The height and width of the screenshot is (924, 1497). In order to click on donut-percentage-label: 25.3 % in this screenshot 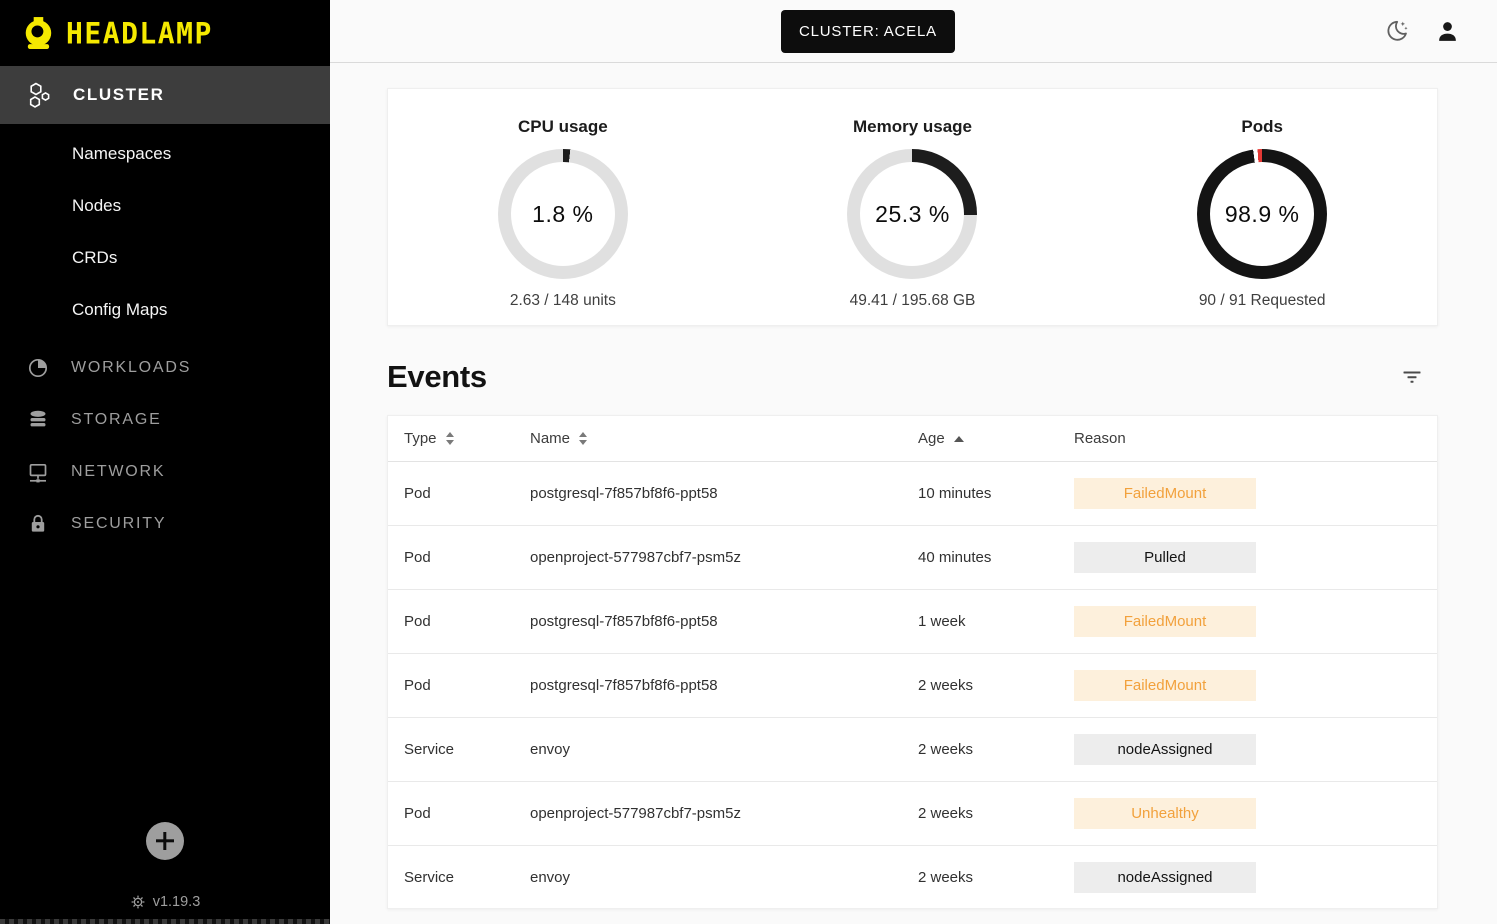, I will do `click(912, 213)`.